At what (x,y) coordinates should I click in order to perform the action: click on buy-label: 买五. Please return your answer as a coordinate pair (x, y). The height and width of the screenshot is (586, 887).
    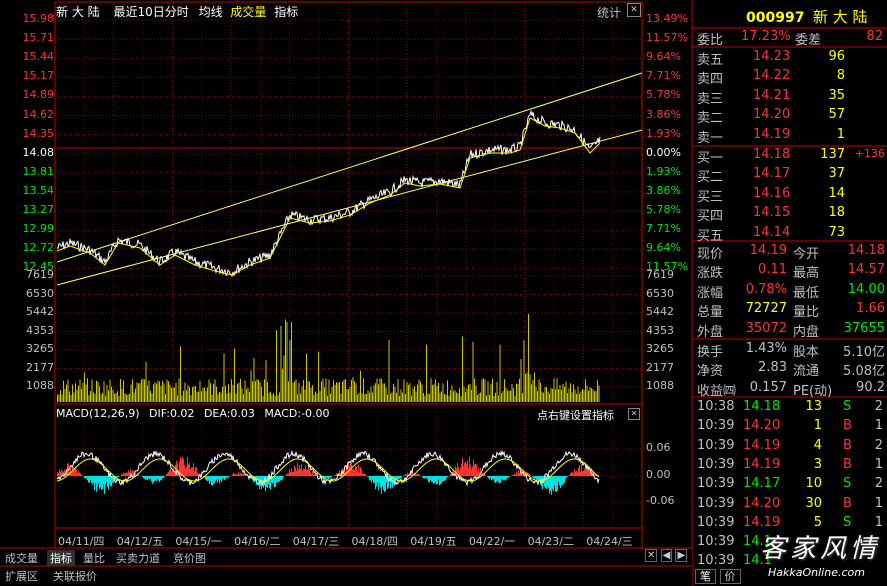
    Looking at the image, I should click on (710, 236).